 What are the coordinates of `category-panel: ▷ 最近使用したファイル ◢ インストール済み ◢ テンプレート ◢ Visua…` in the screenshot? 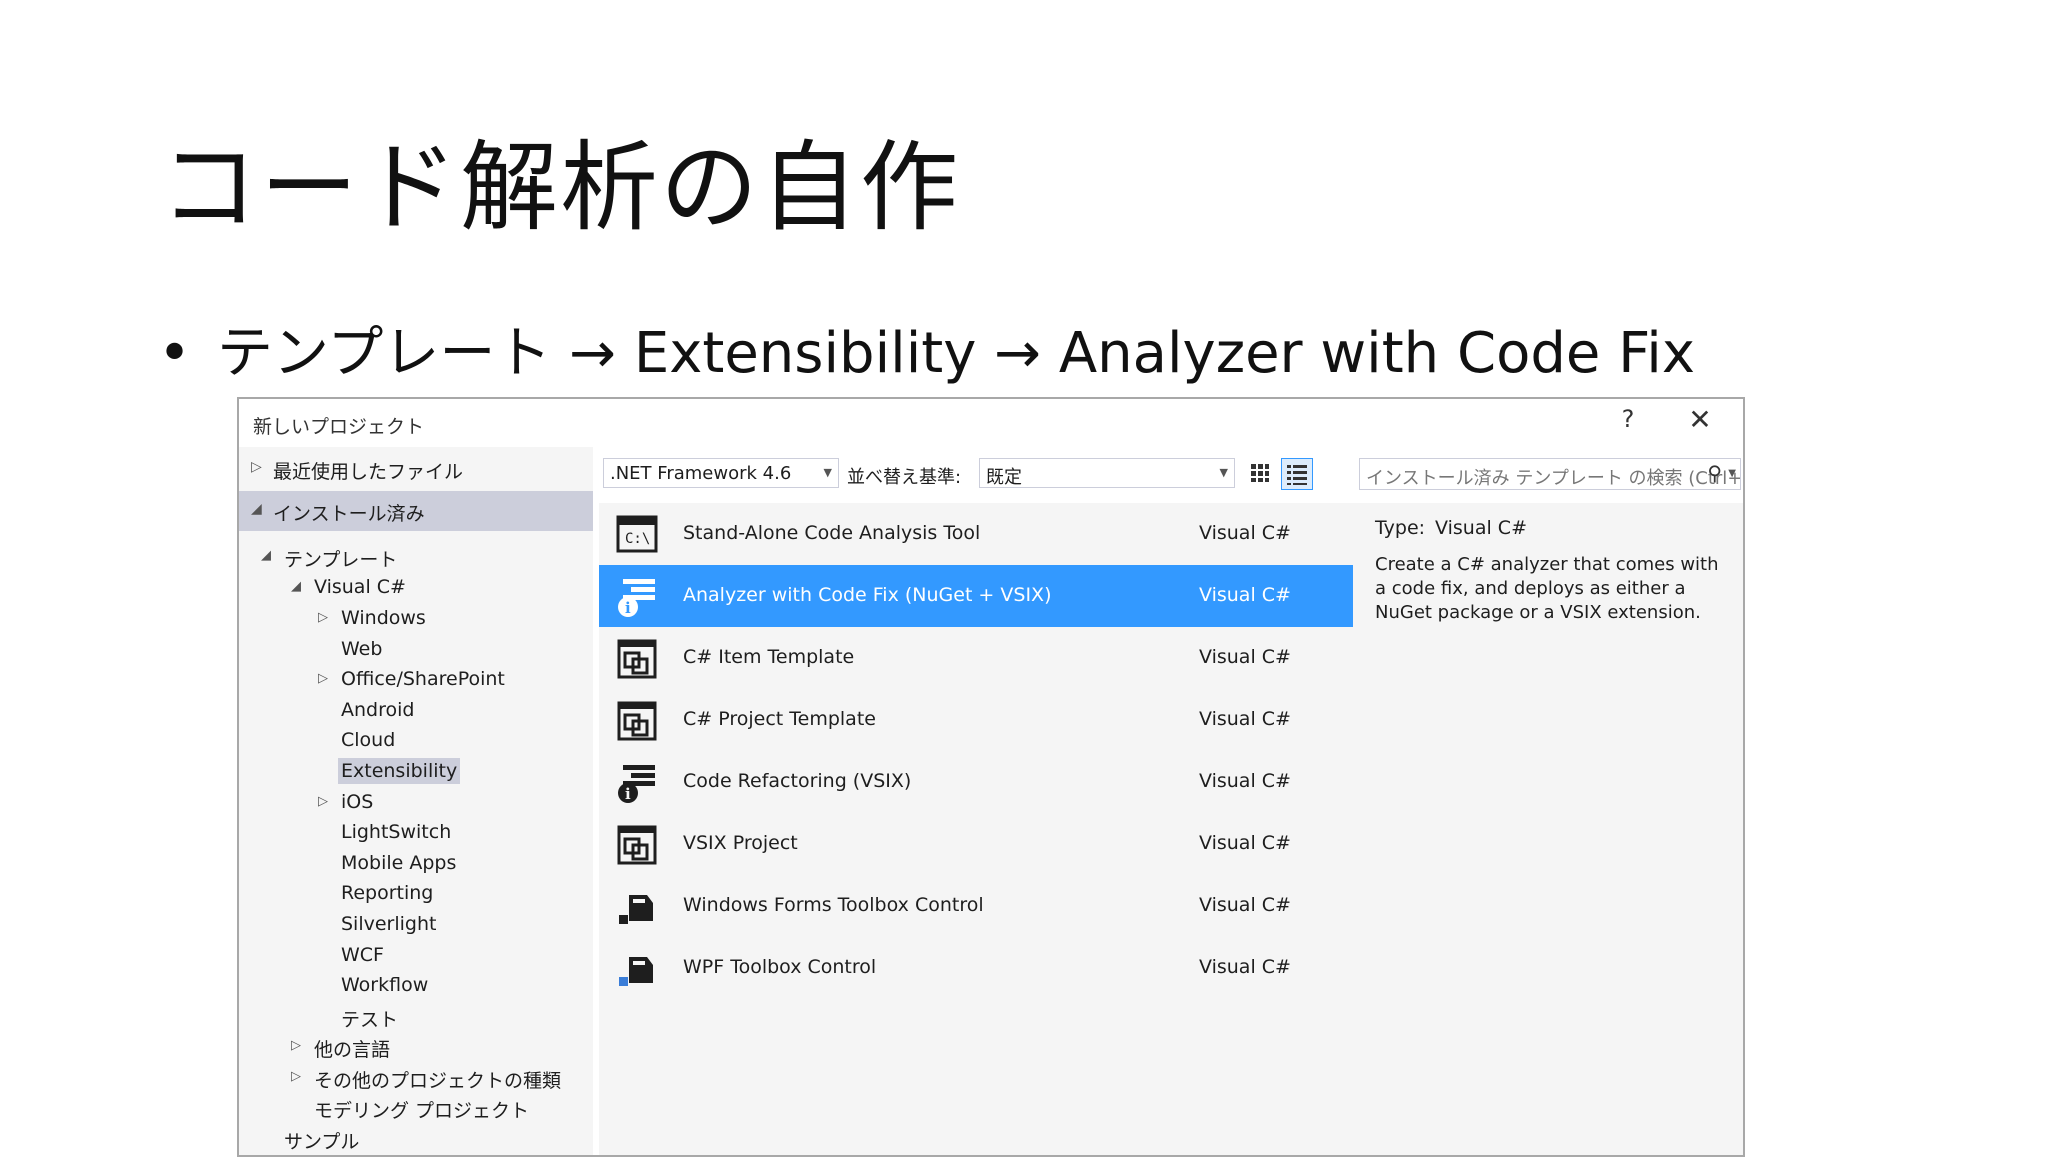 It's located at (416, 801).